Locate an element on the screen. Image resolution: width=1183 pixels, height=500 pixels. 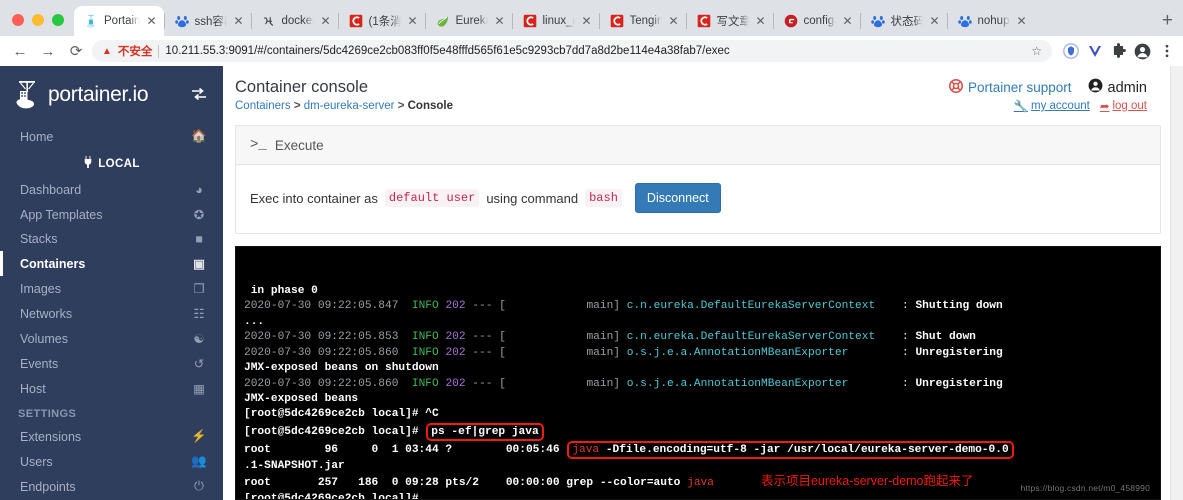
chrome-menu-icon is located at coordinates (1166, 51).